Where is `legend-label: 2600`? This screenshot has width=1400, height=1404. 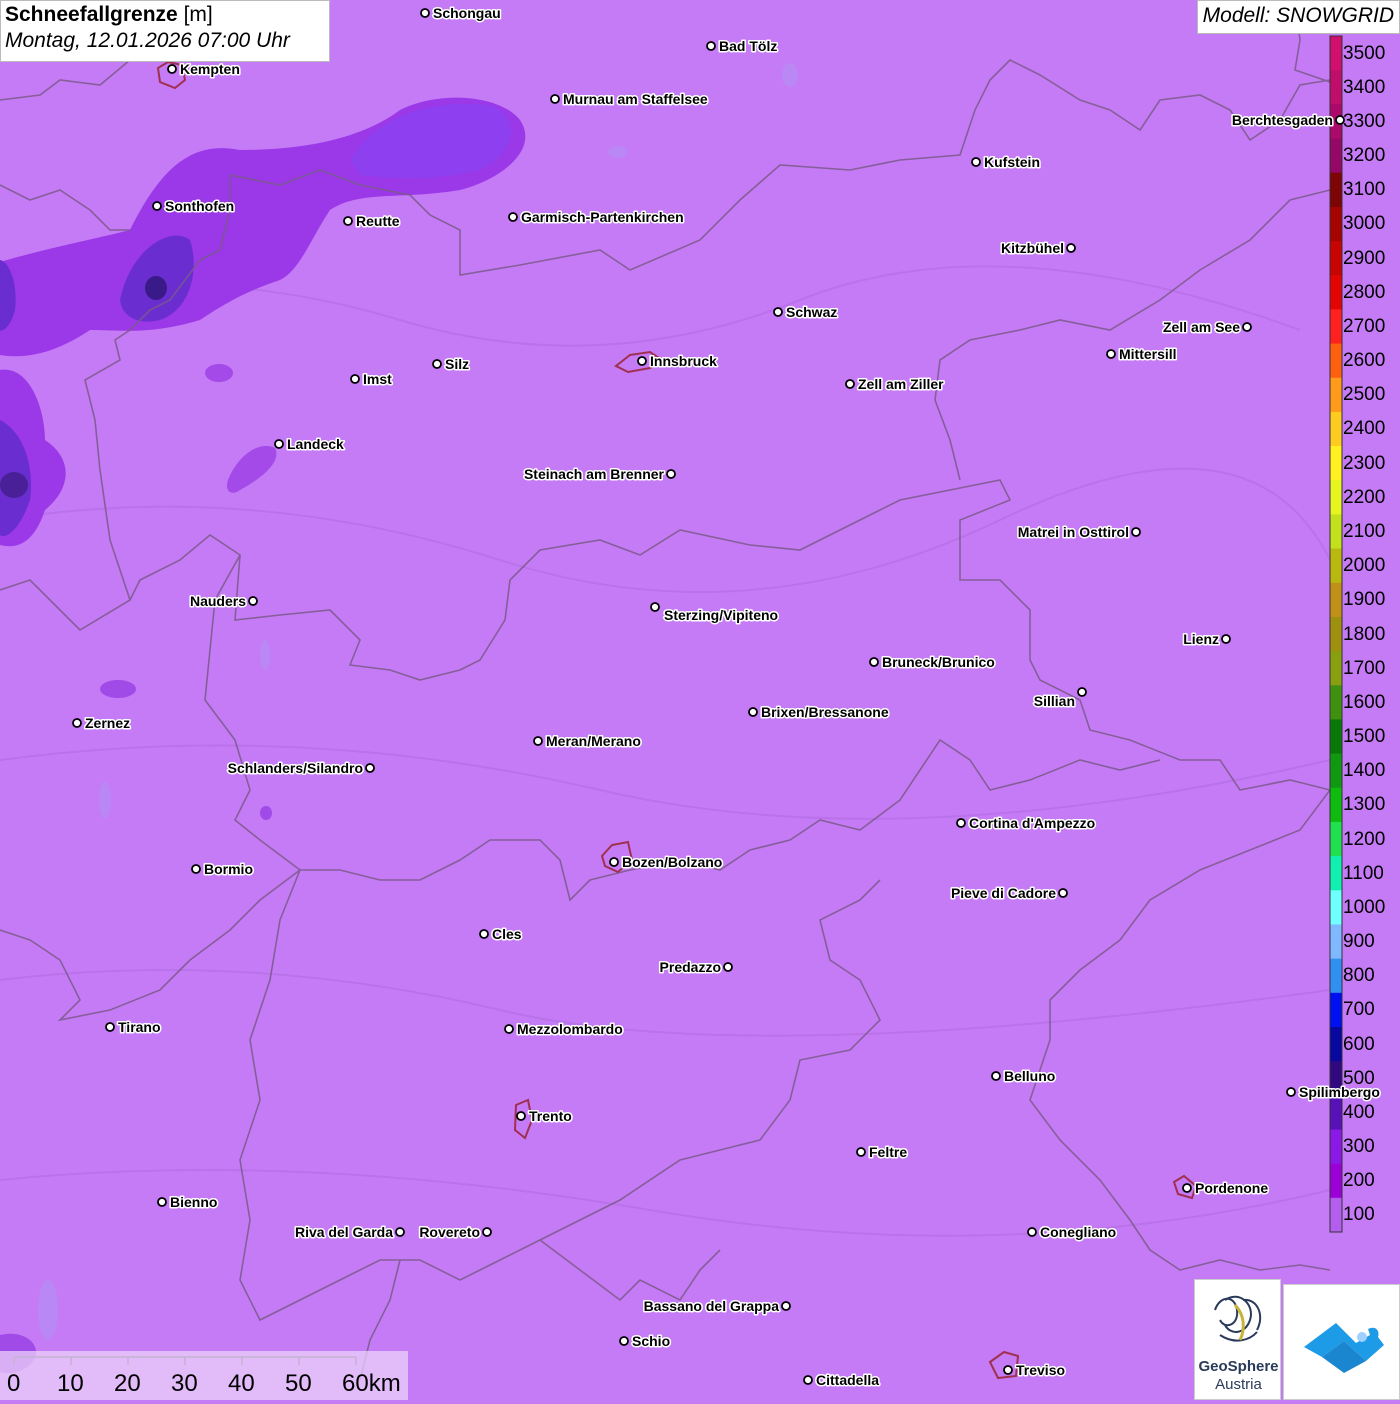
legend-label: 2600 is located at coordinates (1364, 361).